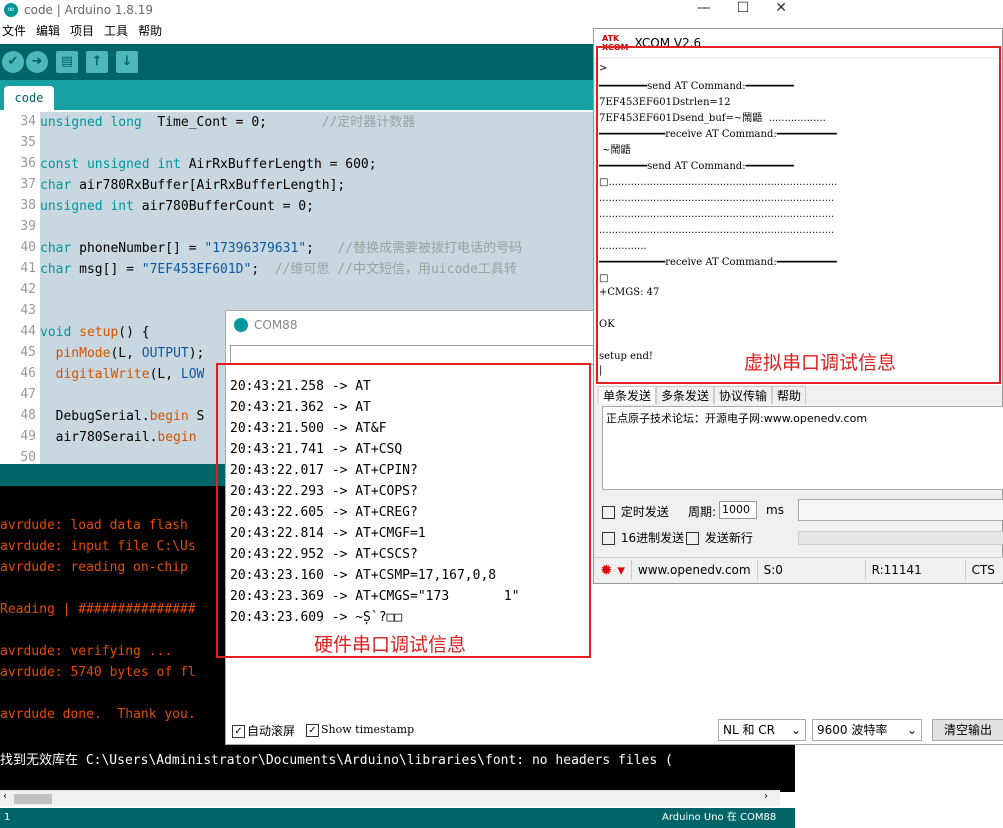 The image size is (1003, 828). What do you see at coordinates (665, 102) in the screenshot?
I see `xcom-receive-line: 7EF453EF601Dstrlen=12` at bounding box center [665, 102].